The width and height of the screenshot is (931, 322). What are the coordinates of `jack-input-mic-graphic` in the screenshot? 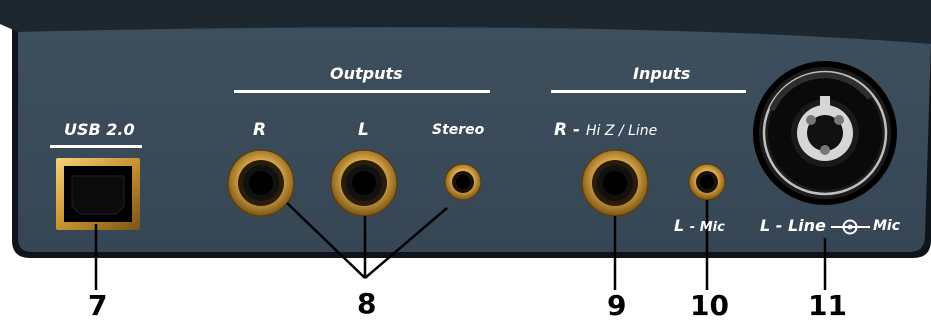 It's located at (707, 182).